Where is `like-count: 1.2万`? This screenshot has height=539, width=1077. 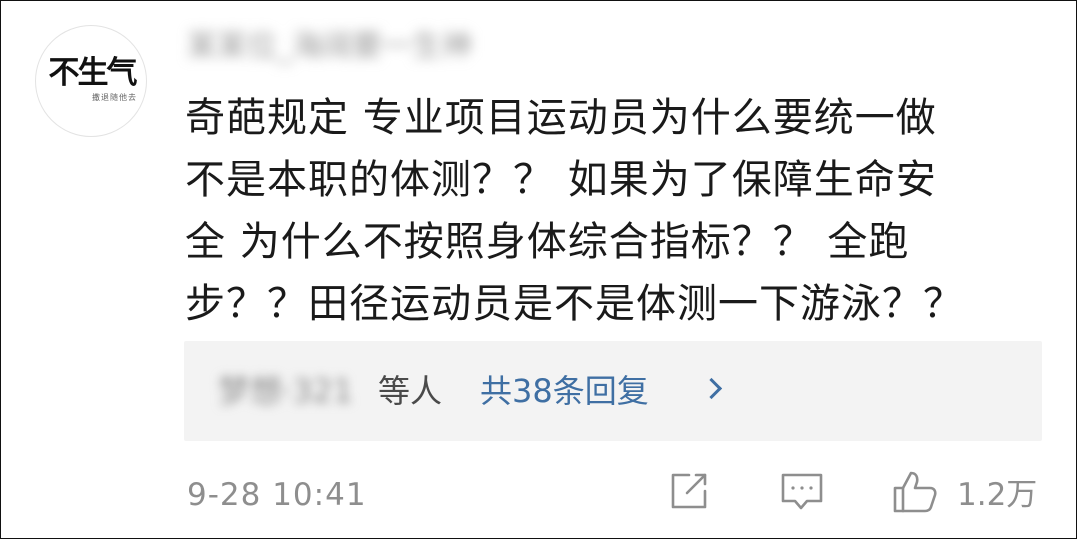 like-count: 1.2万 is located at coordinates (997, 495).